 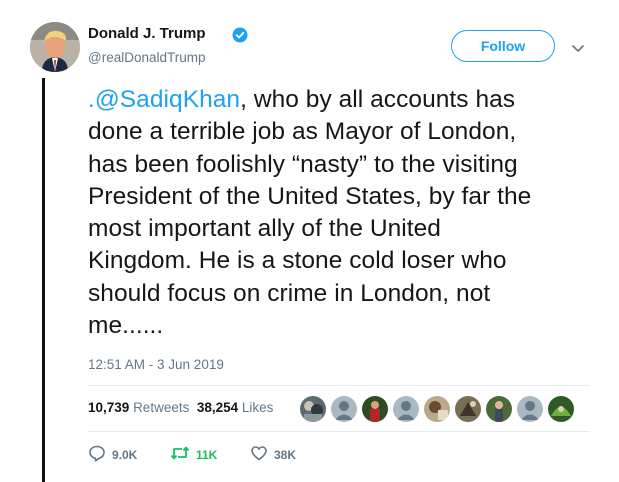 I want to click on retweets-count: 10,739, so click(x=109, y=407).